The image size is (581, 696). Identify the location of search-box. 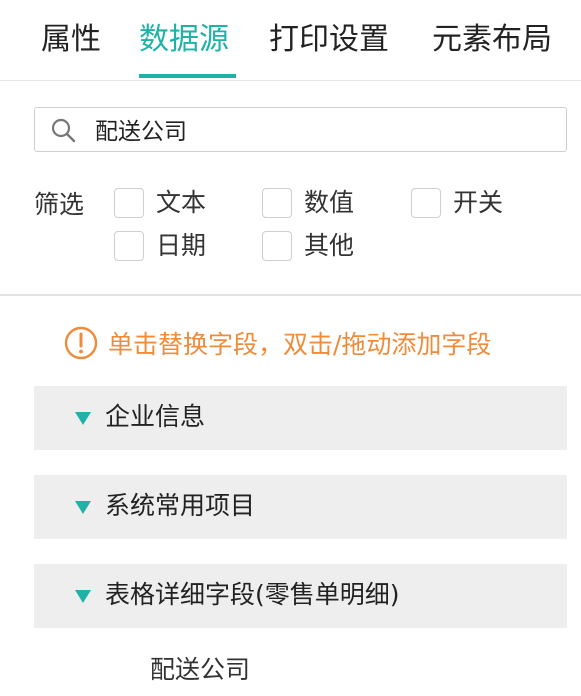
(300, 129).